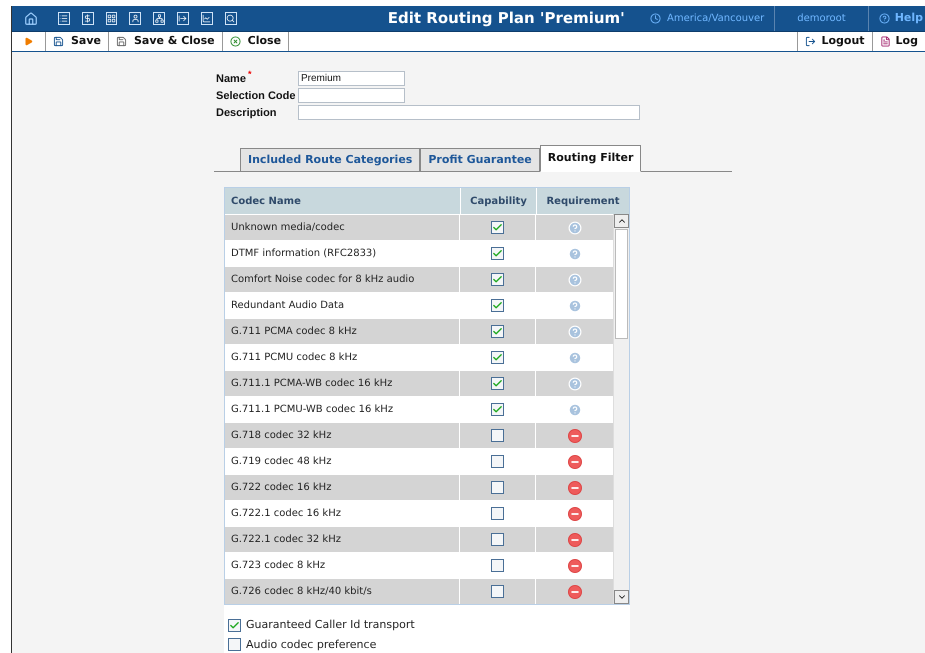 Image resolution: width=925 pixels, height=653 pixels. I want to click on log-button: Log, so click(898, 41).